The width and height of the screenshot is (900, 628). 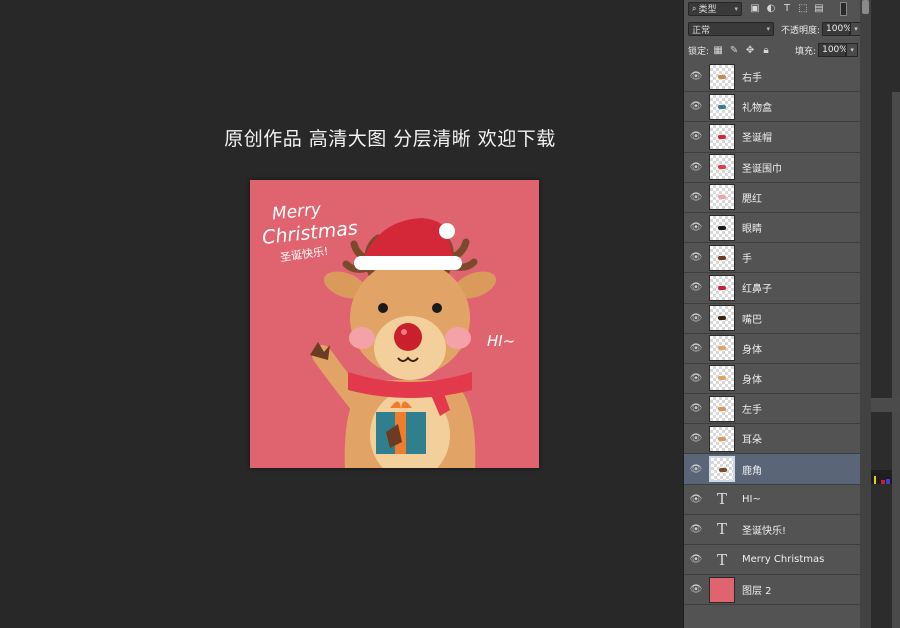 What do you see at coordinates (757, 592) in the screenshot?
I see `layer-name: 图层 2` at bounding box center [757, 592].